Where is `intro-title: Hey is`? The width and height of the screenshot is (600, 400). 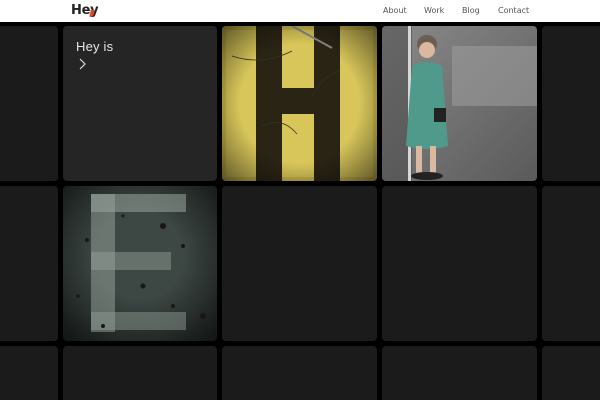
intro-title: Hey is is located at coordinates (95, 46).